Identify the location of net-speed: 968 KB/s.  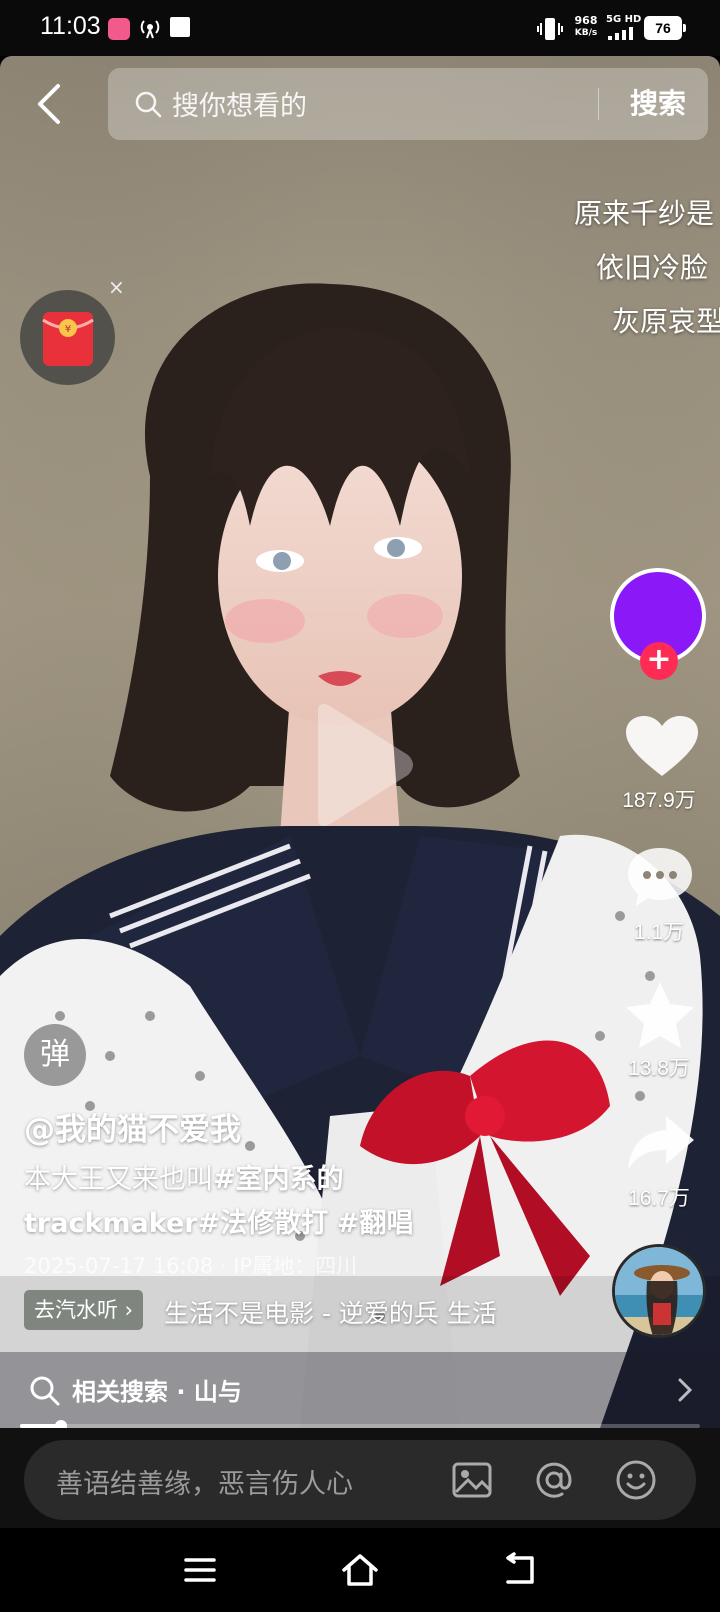
(586, 26).